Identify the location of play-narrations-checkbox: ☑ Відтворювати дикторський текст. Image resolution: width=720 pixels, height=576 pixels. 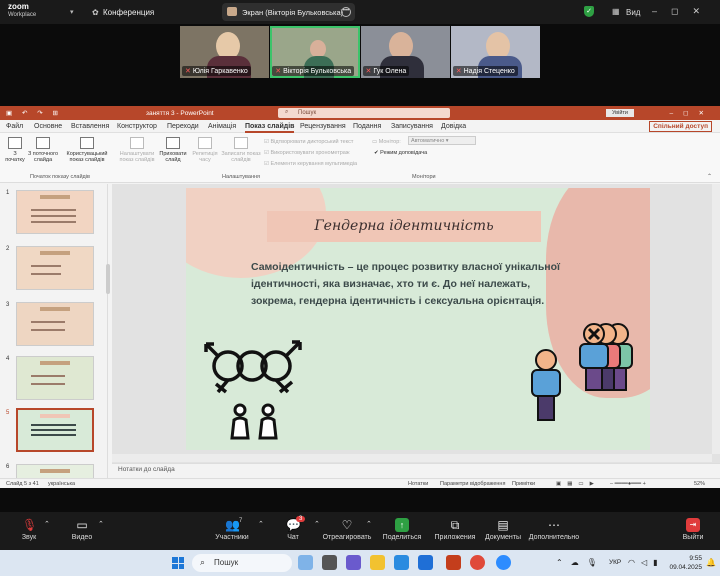
(308, 142).